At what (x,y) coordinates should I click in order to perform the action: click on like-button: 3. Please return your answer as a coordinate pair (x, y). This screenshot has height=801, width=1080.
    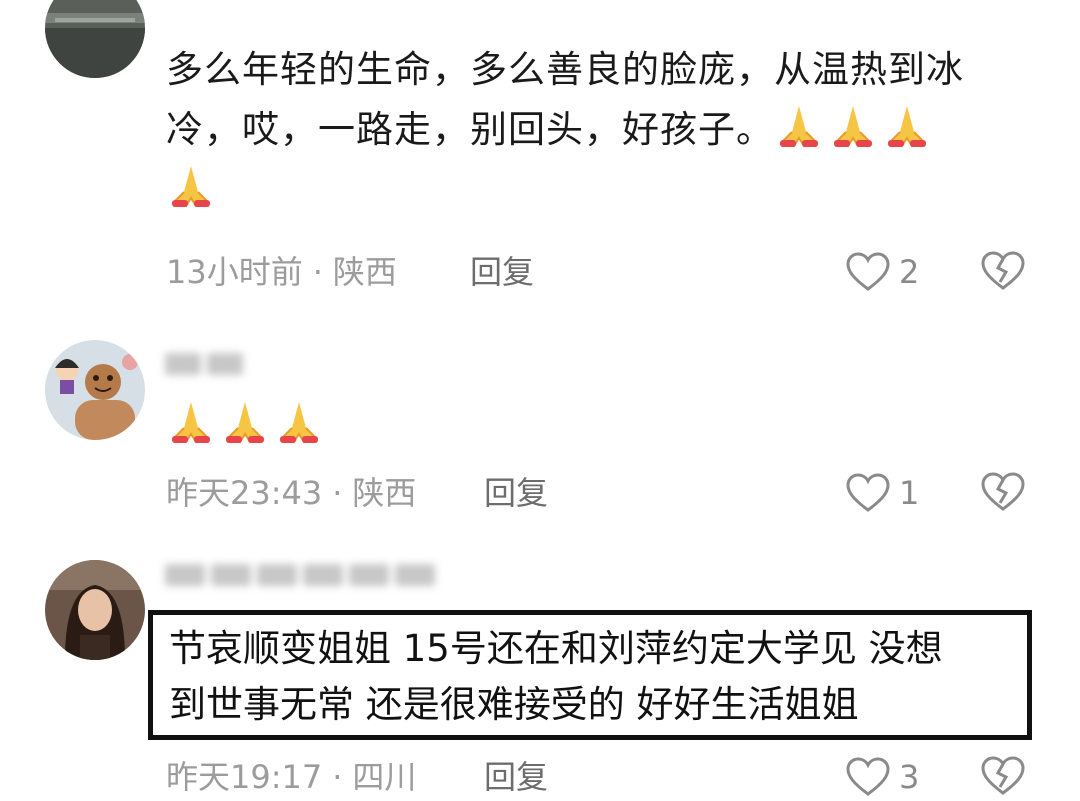
    Looking at the image, I should click on (882, 777).